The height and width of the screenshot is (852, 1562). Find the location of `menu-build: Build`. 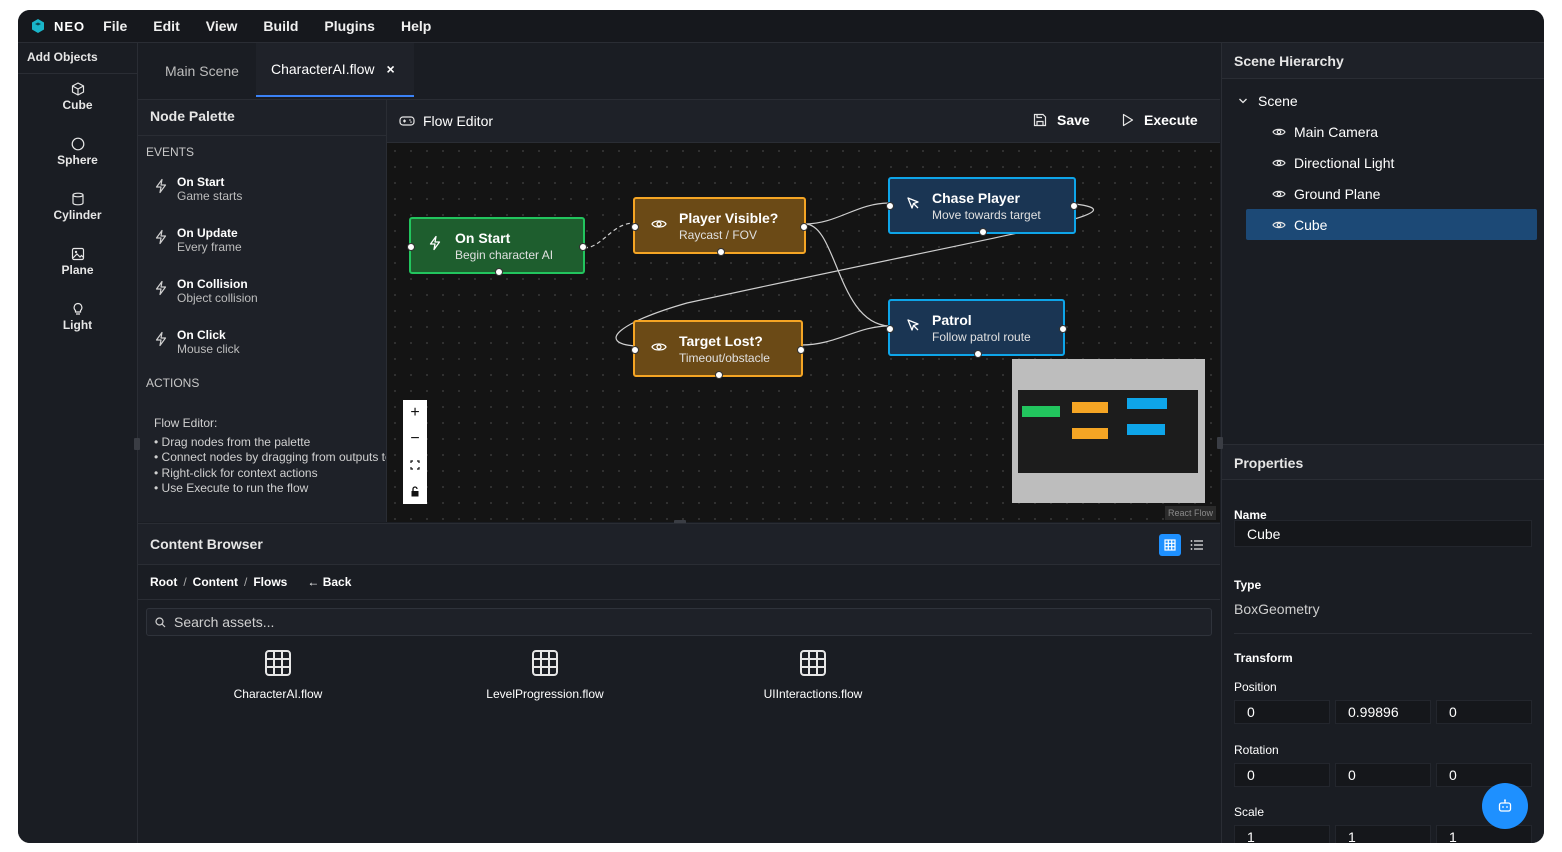

menu-build: Build is located at coordinates (280, 26).